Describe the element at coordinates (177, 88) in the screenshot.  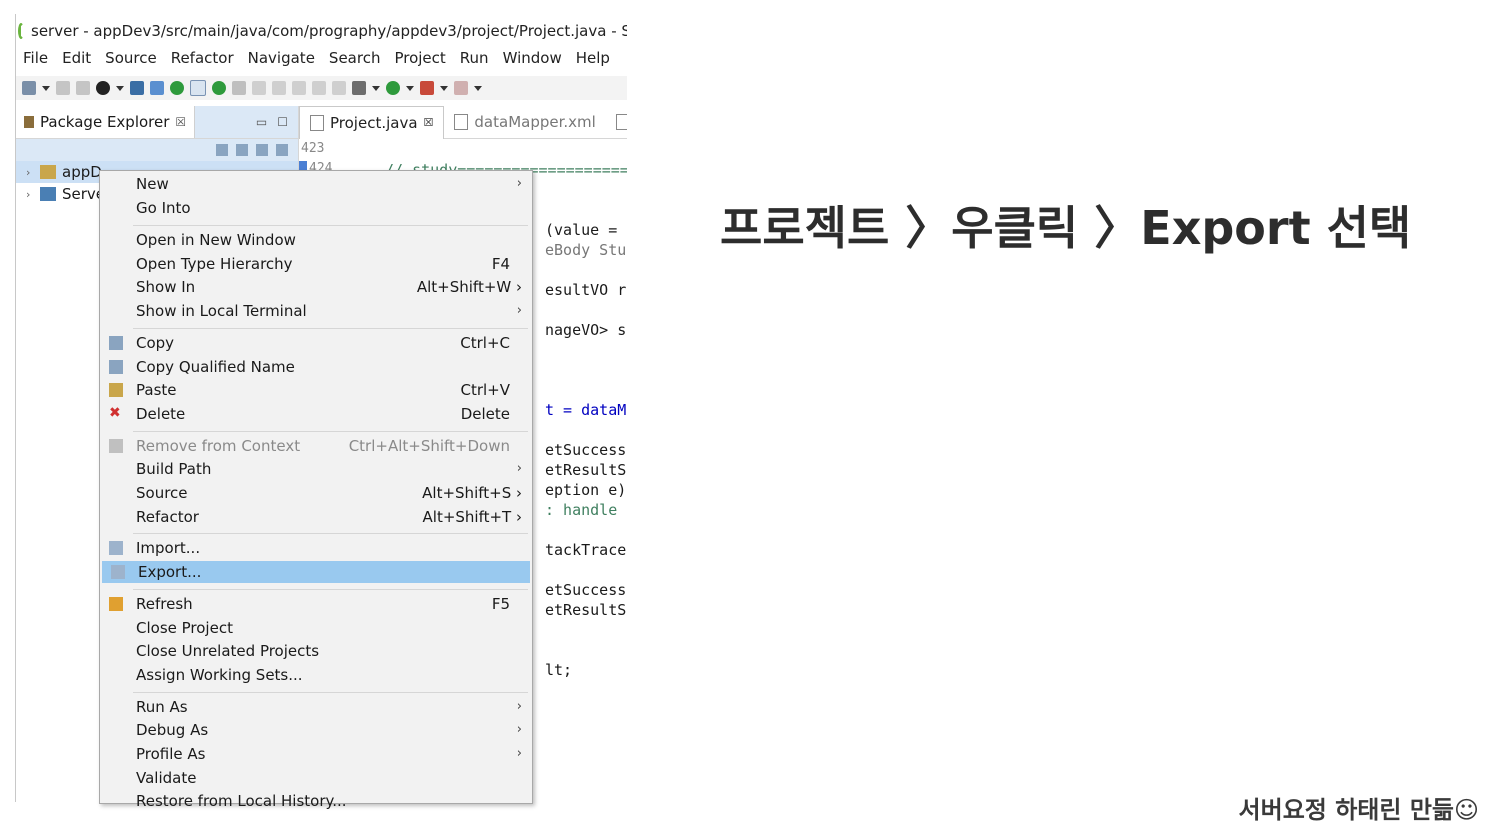
I see `spring-boot-icon` at that location.